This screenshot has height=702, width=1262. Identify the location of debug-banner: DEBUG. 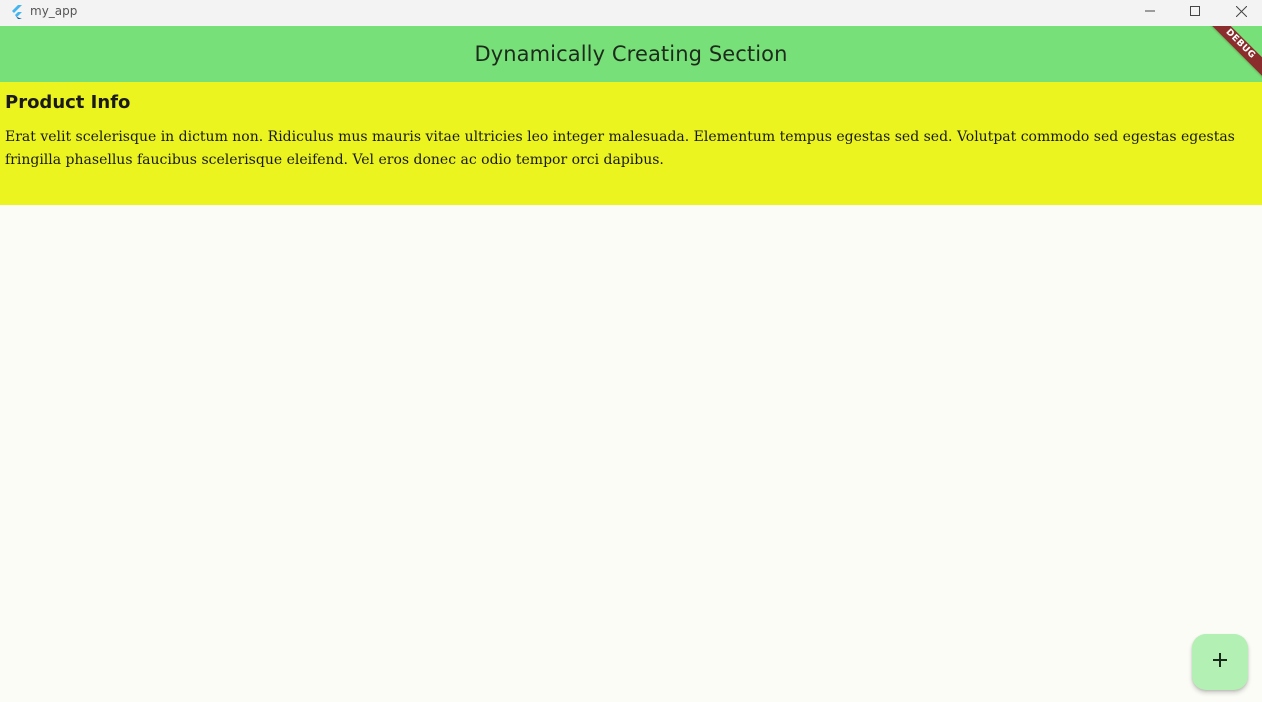
(1233, 53).